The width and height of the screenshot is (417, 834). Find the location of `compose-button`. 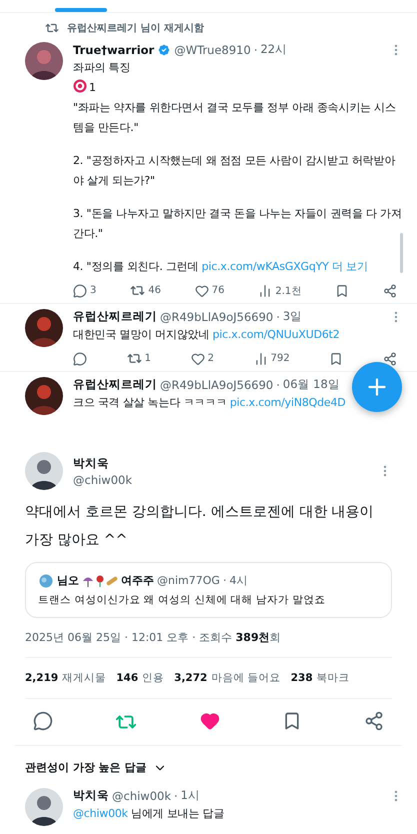

compose-button is located at coordinates (377, 387).